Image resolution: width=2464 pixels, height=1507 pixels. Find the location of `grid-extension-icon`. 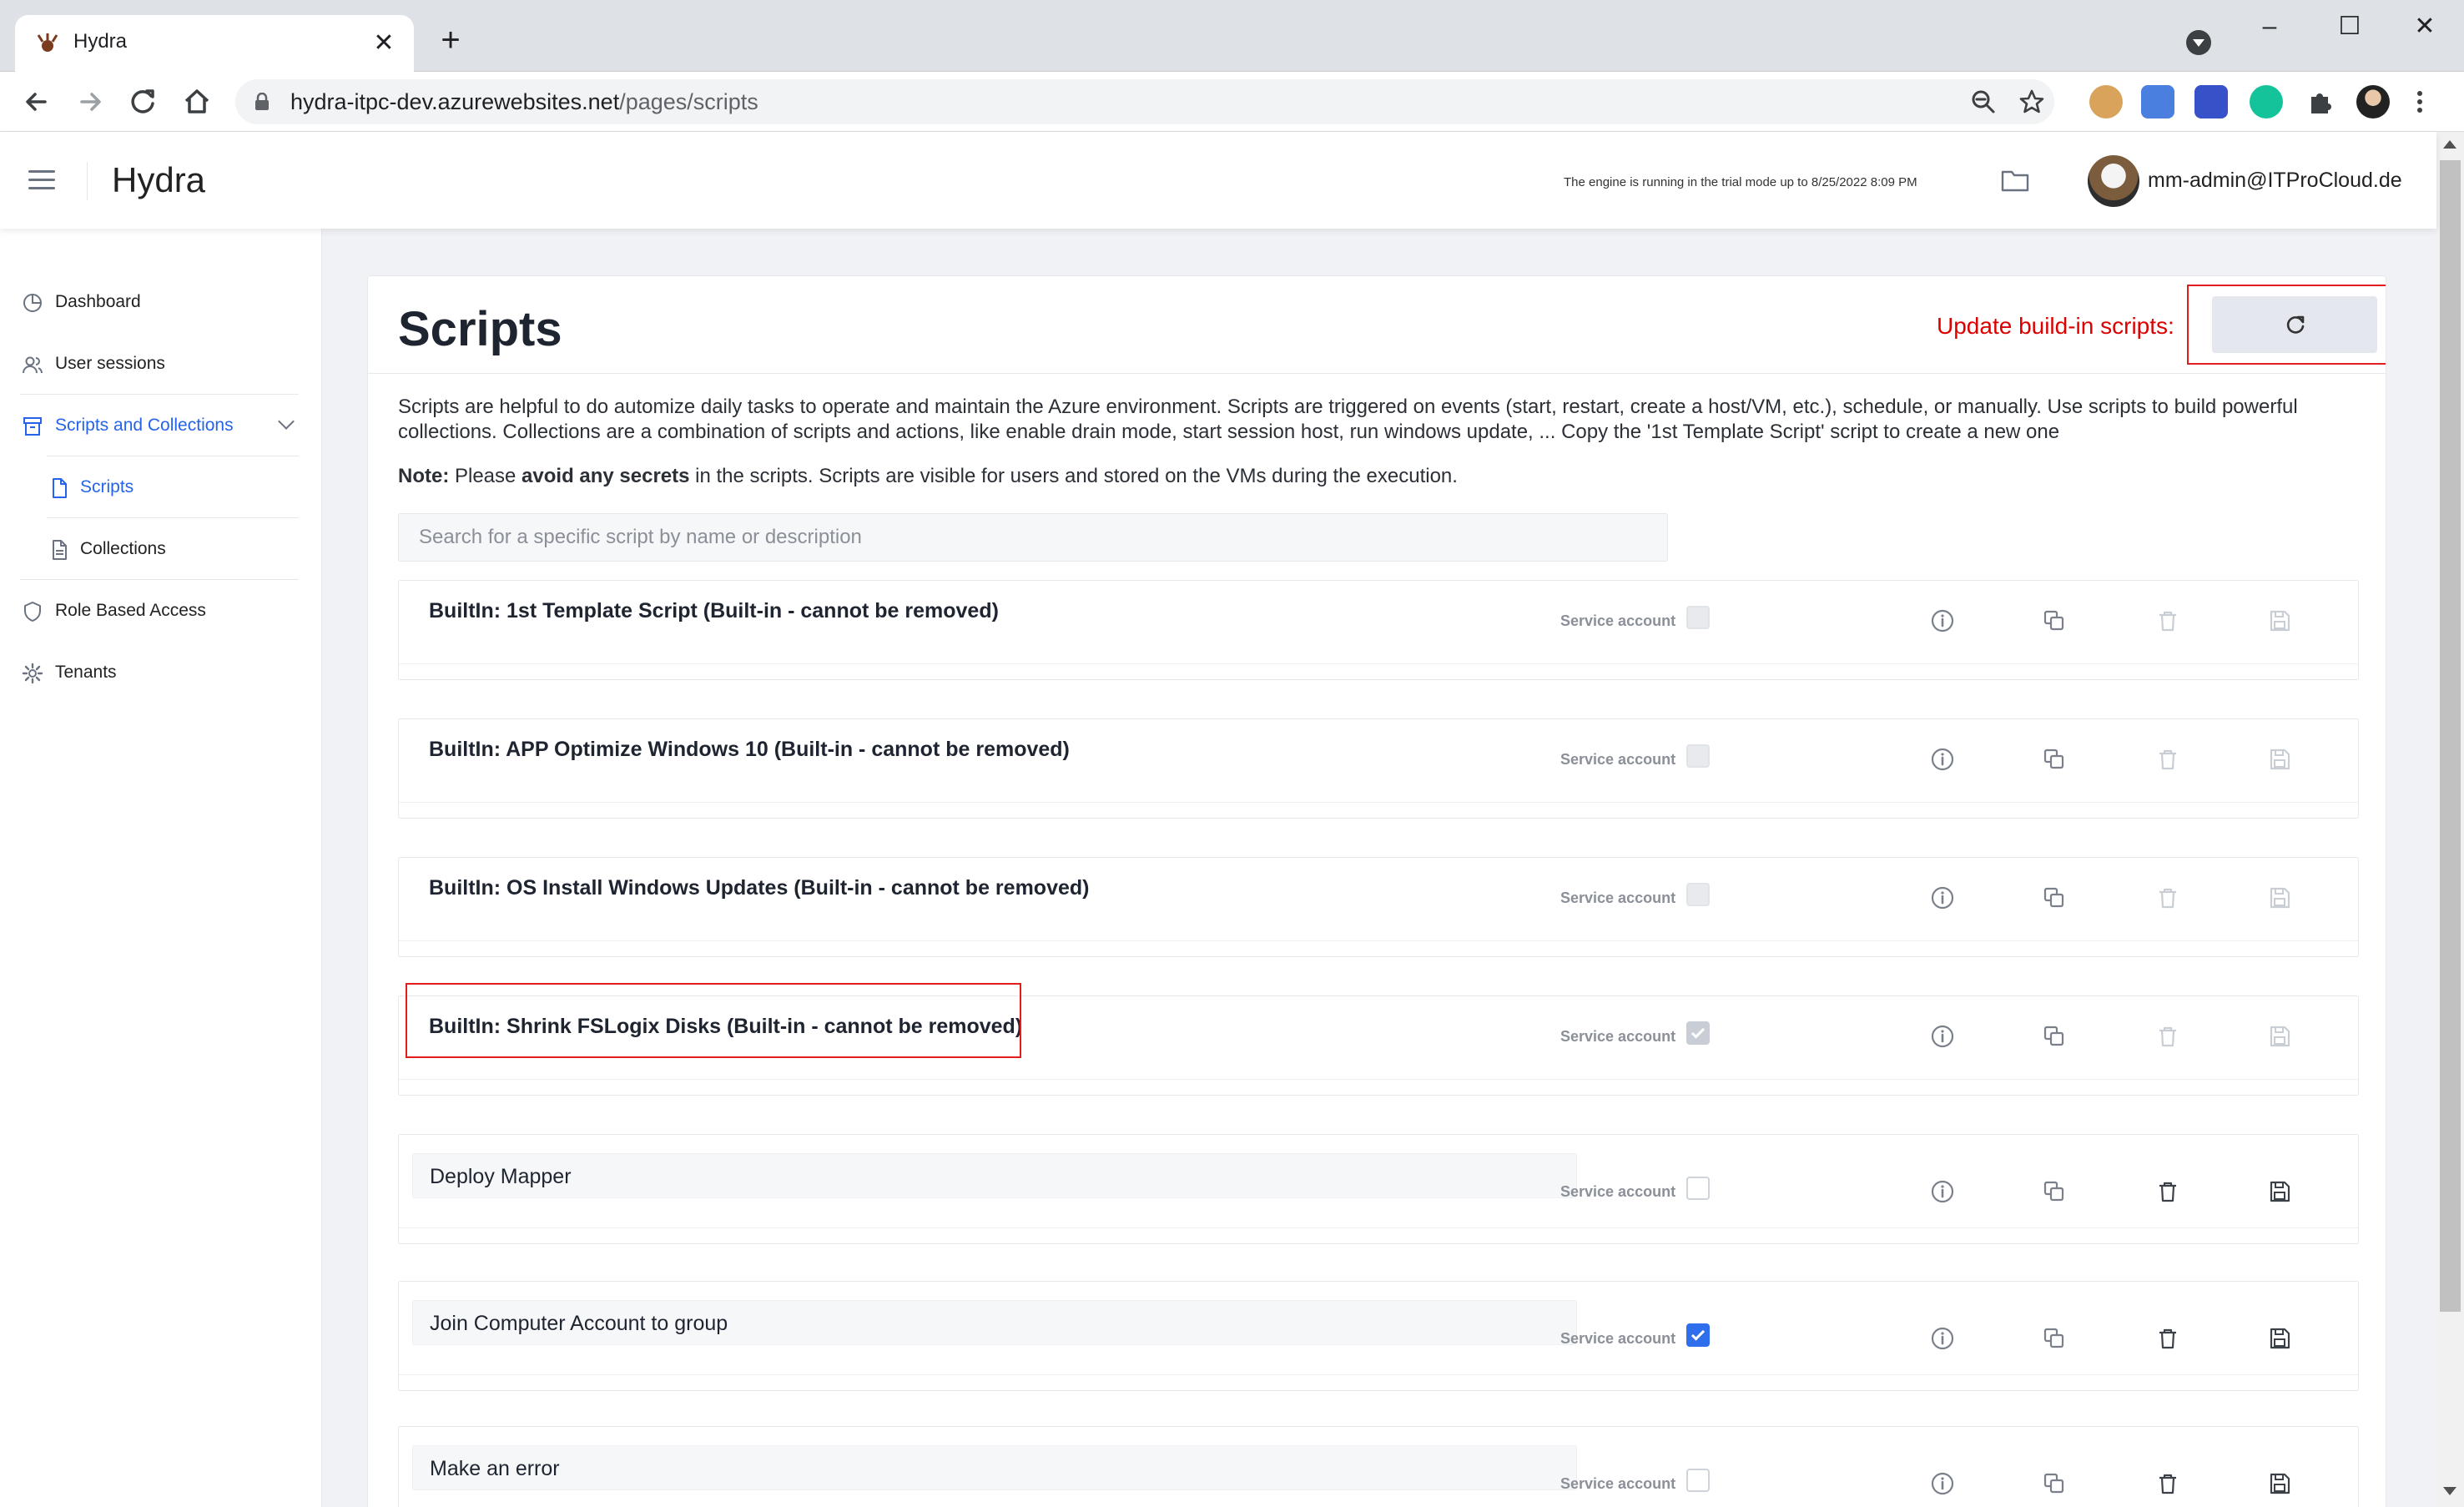

grid-extension-icon is located at coordinates (2211, 101).